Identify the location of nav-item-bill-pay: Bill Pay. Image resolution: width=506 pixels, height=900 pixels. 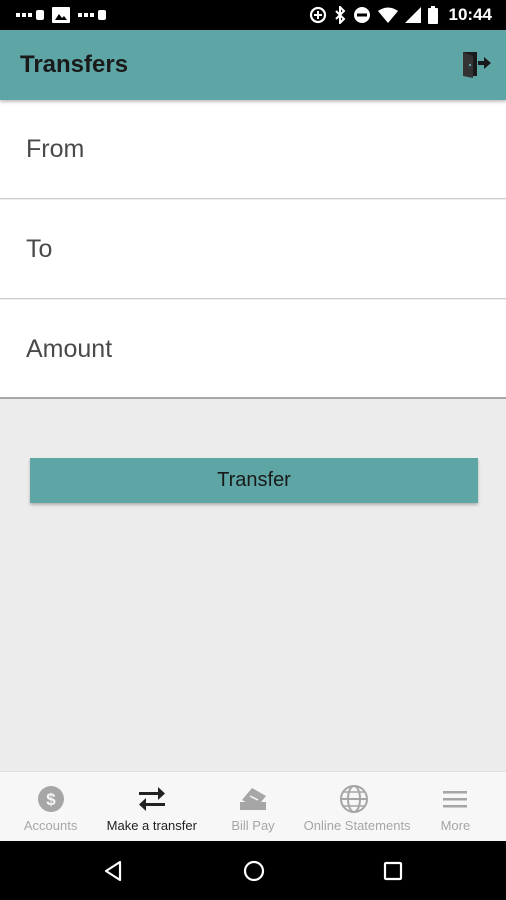
(252, 806).